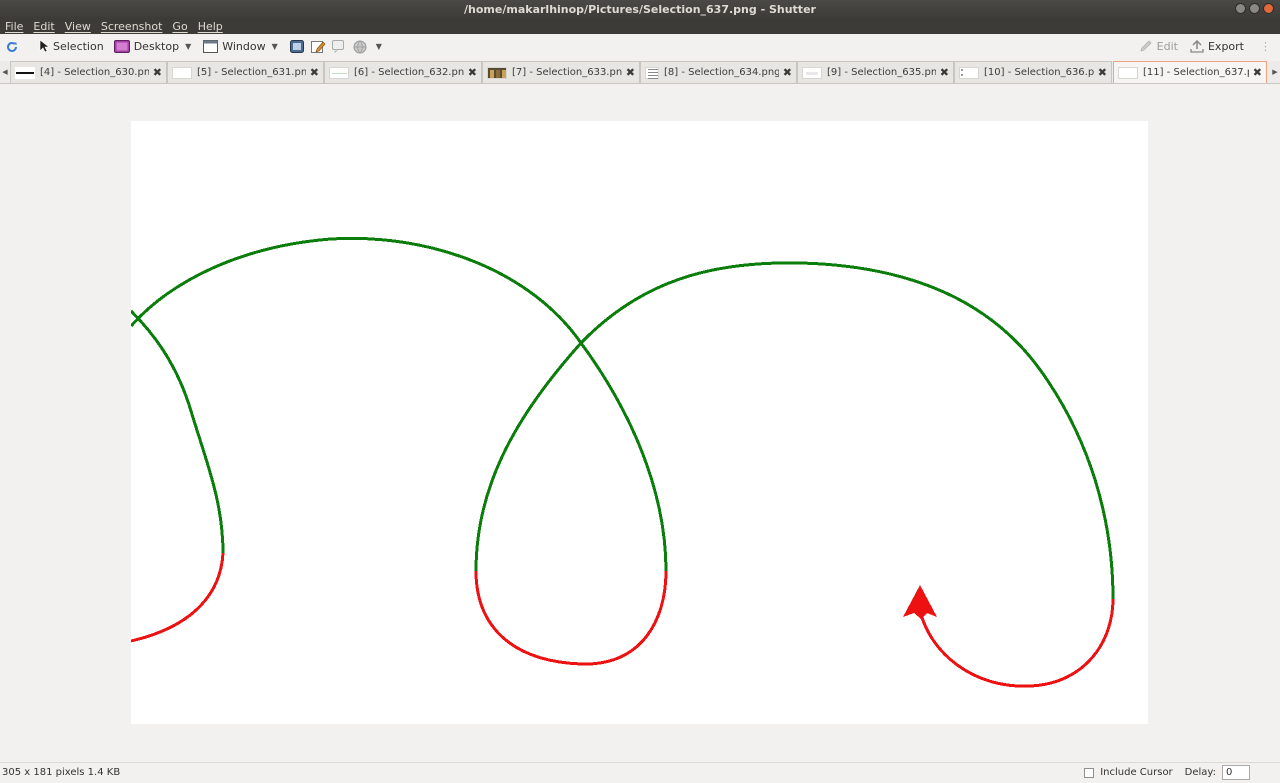  I want to click on tab-label: [11] - Selection_637.png, so click(1196, 72).